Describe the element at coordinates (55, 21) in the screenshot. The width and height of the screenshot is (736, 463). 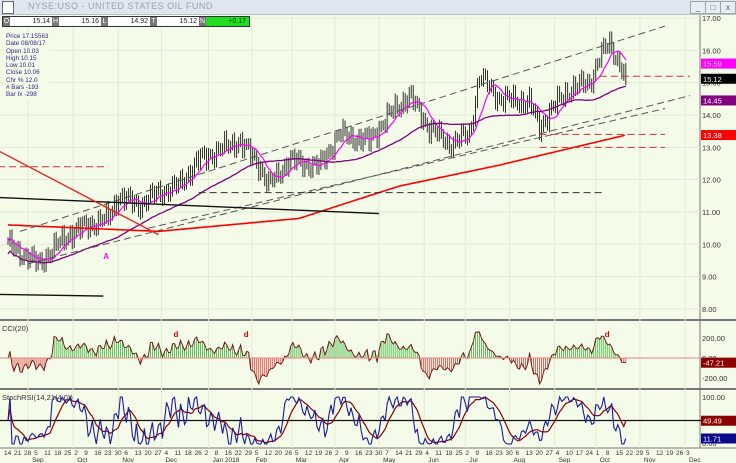
I see `high-key: H` at that location.